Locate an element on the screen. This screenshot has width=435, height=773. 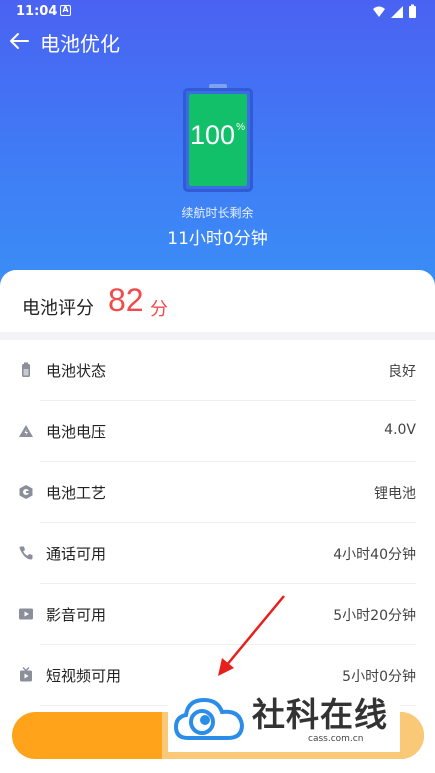
row-value: 4小时40分钟 is located at coordinates (374, 555).